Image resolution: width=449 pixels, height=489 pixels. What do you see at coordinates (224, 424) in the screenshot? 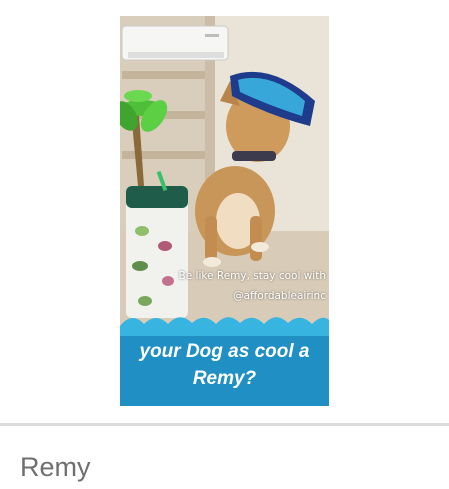
I see `divider` at bounding box center [224, 424].